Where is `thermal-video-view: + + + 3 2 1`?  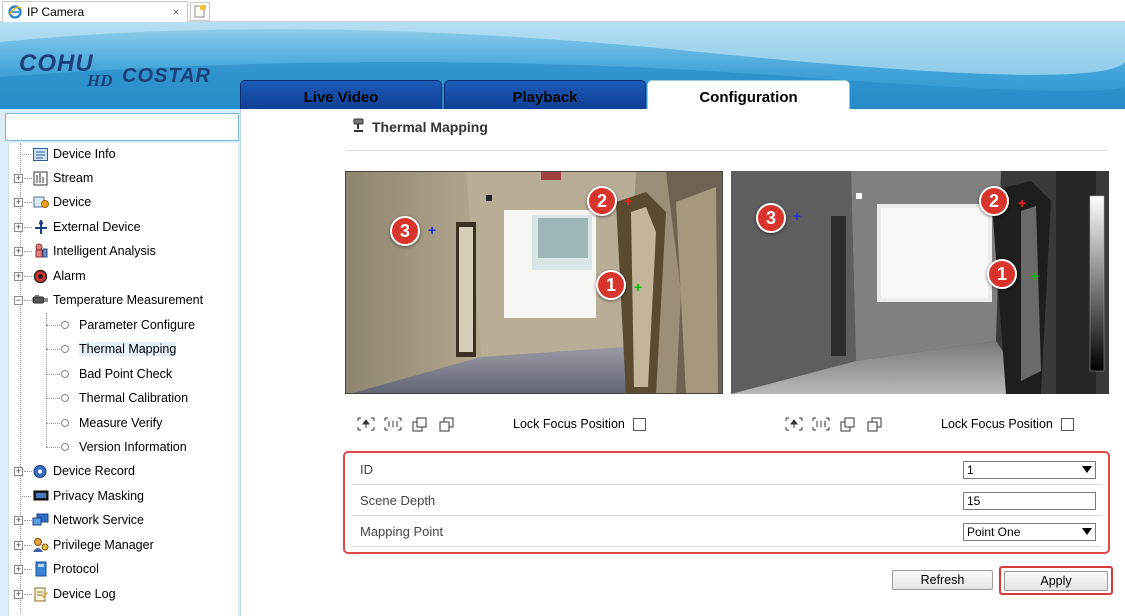
thermal-video-view: + + + 3 2 1 is located at coordinates (920, 282).